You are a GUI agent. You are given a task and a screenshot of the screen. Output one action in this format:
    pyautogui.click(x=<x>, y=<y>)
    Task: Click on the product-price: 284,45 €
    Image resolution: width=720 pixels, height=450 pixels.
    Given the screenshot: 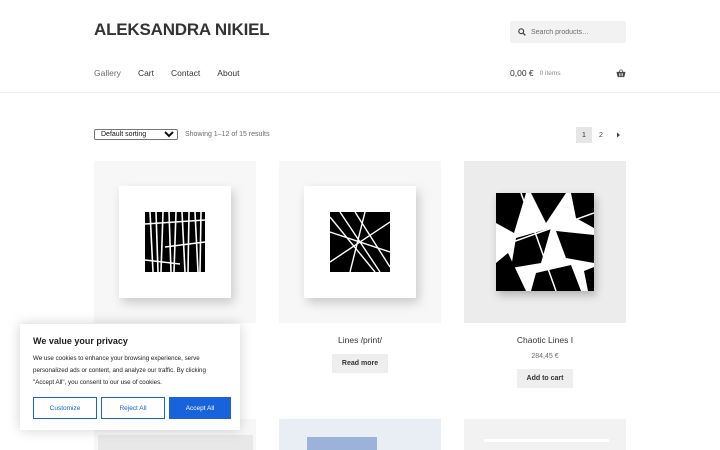 What is the action you would take?
    pyautogui.click(x=545, y=356)
    